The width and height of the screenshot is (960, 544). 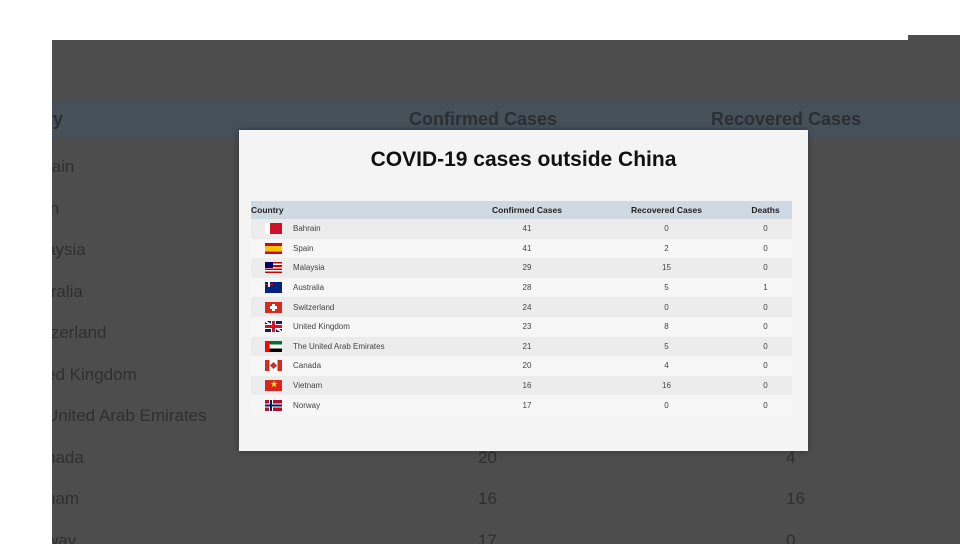 I want to click on table-row: The United Arab Emirates 21 5 0, so click(x=521, y=346).